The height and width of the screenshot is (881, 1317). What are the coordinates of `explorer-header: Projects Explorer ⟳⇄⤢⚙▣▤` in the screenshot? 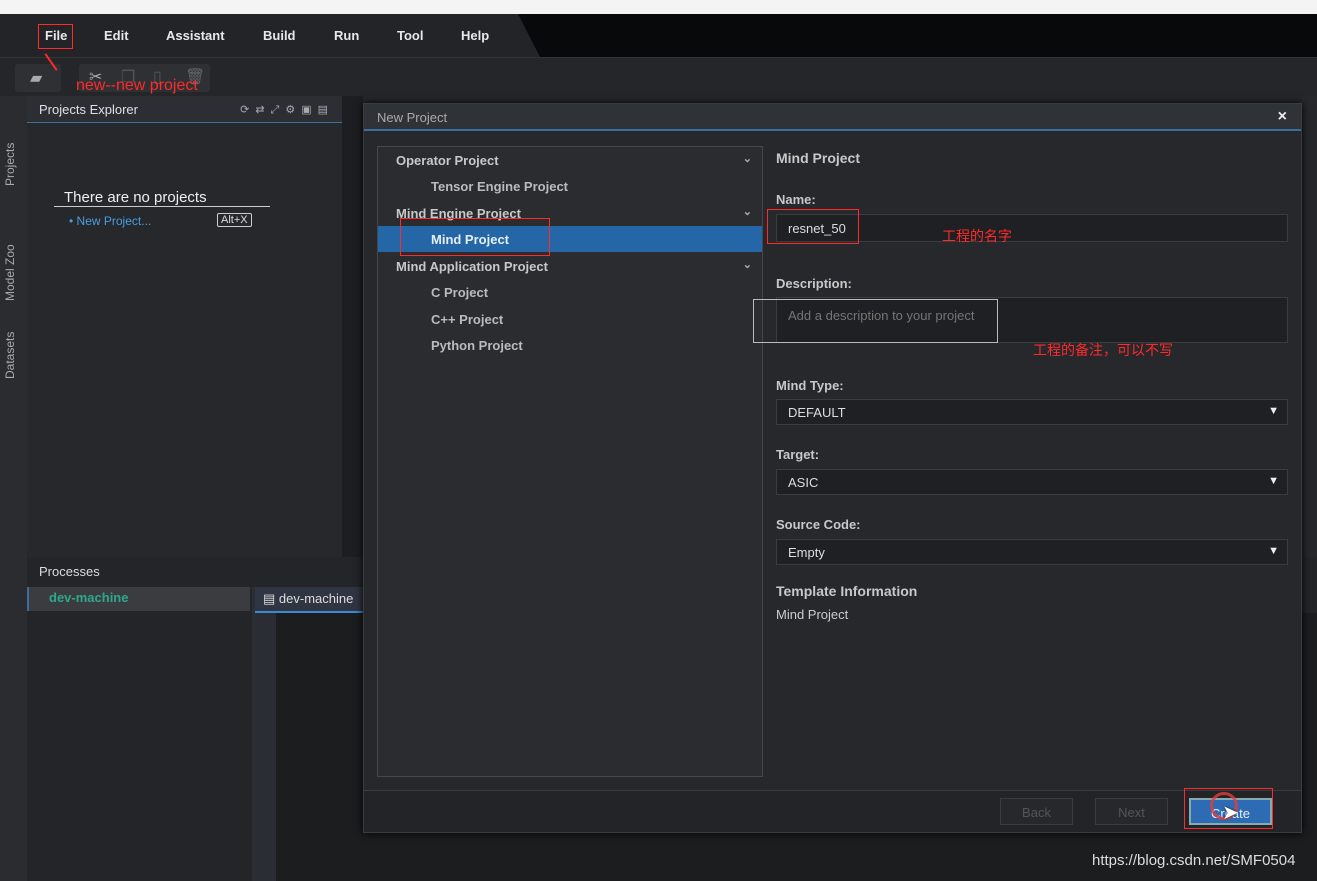 It's located at (184, 109).